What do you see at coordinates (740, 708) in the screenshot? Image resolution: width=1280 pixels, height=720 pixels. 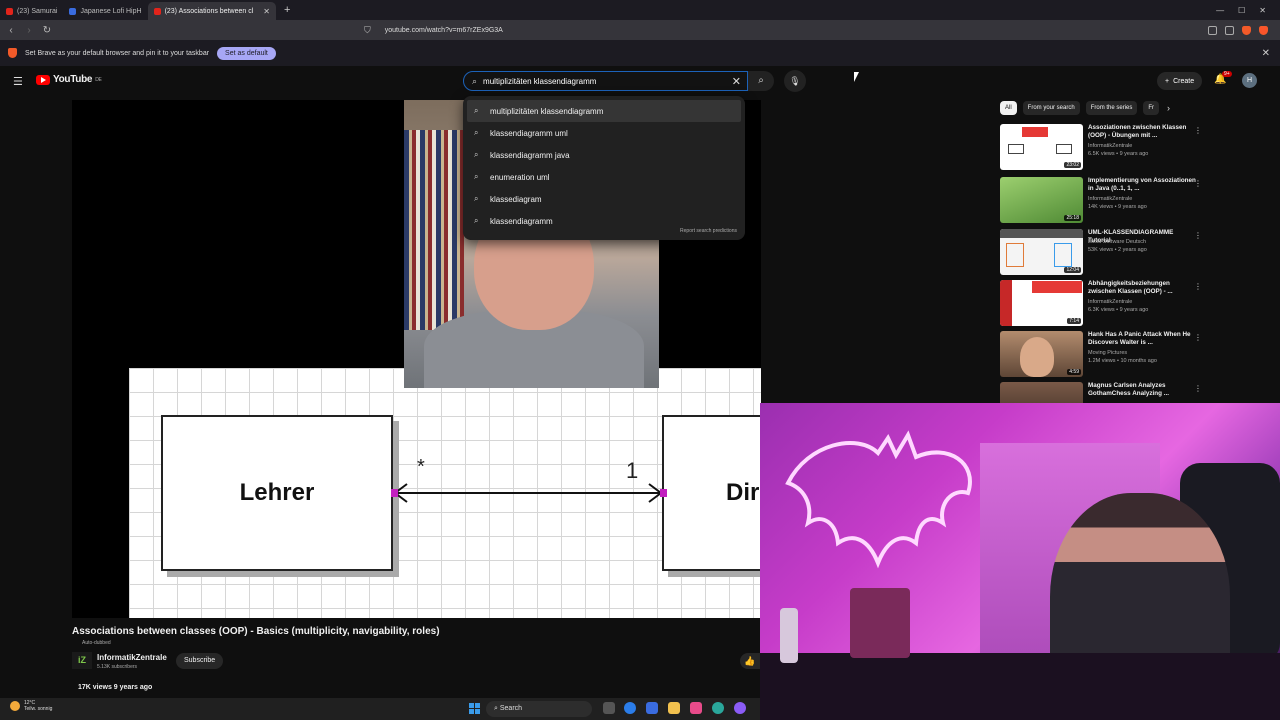 I see `discord-icon` at bounding box center [740, 708].